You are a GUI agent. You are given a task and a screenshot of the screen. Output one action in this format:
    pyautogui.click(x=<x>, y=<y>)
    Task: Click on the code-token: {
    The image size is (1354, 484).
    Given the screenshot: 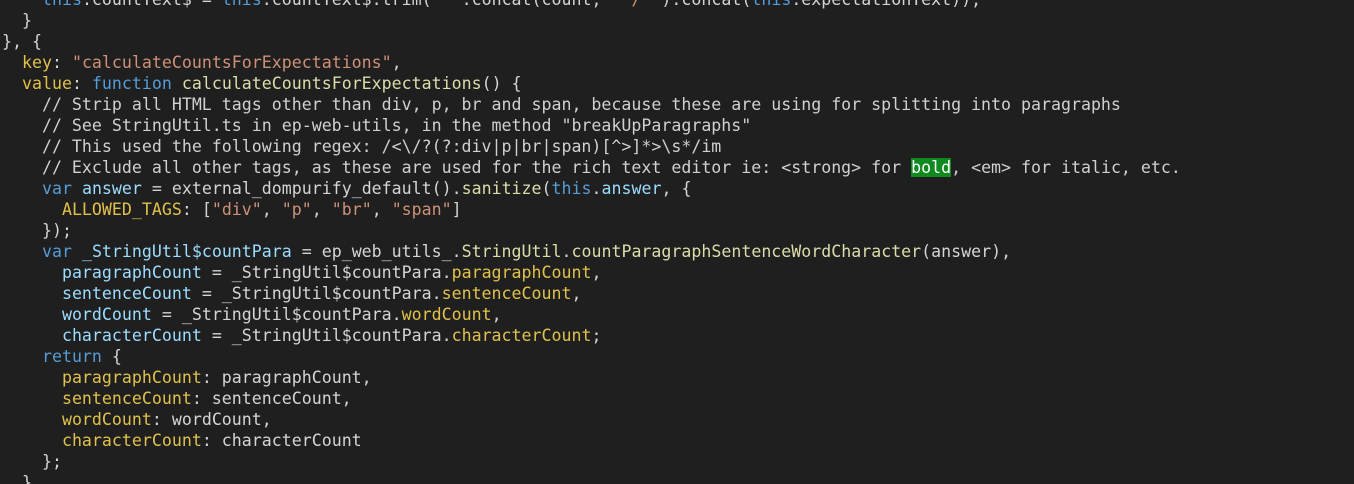 What is the action you would take?
    pyautogui.click(x=111, y=356)
    